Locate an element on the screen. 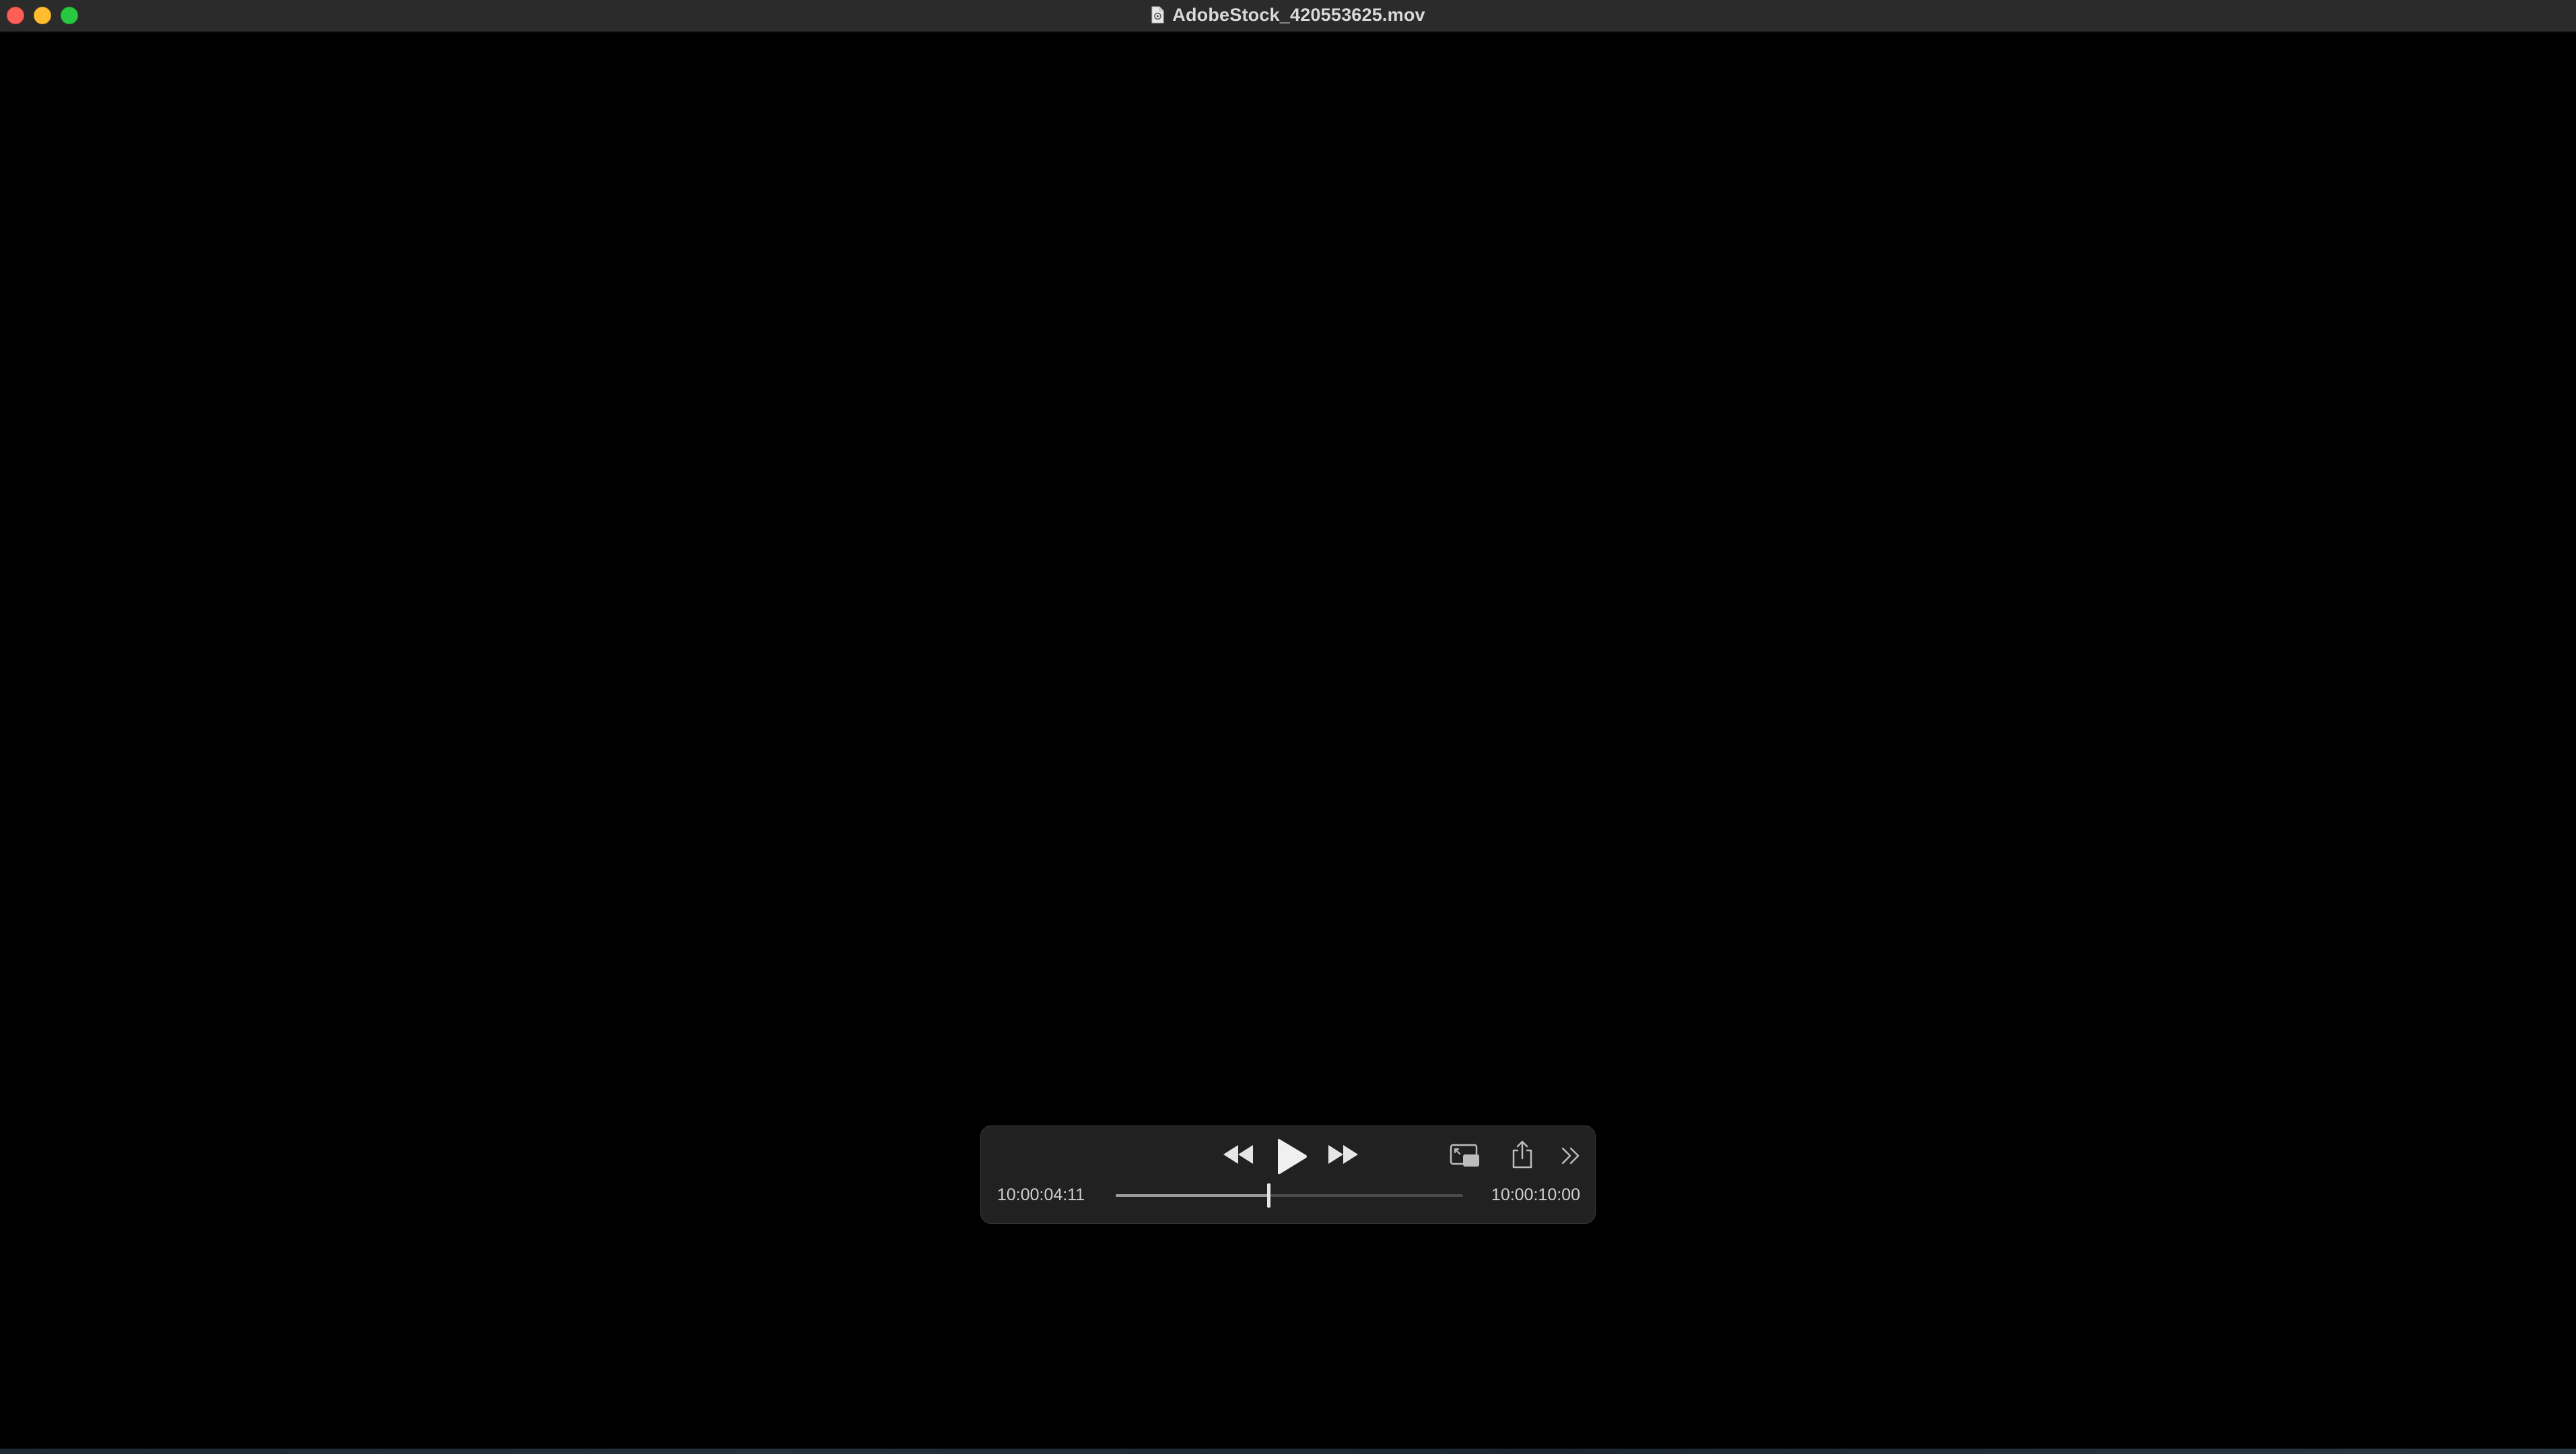  play-icon is located at coordinates (1292, 1156).